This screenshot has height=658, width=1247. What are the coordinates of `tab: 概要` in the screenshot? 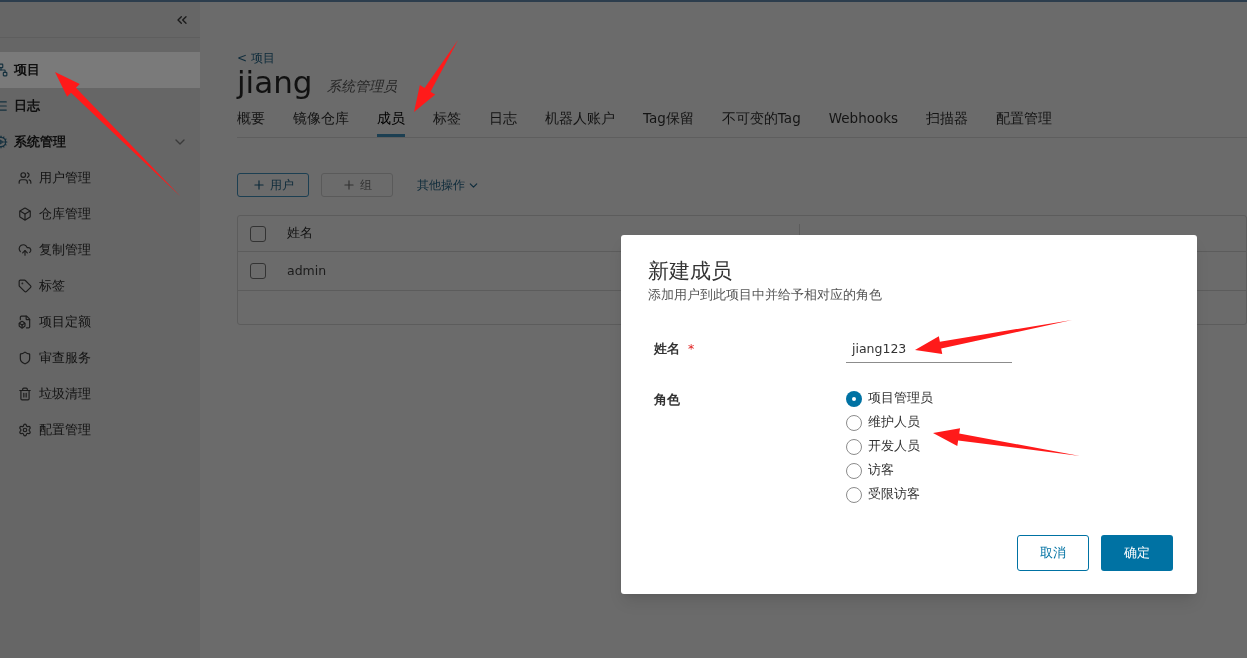 It's located at (251, 122).